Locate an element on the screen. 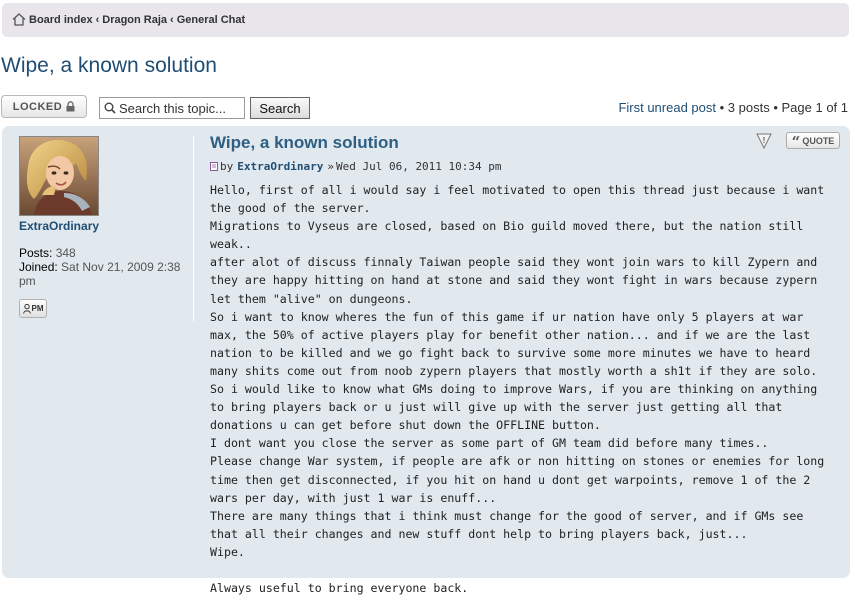 This screenshot has height=597, width=852. search-box is located at coordinates (172, 108).